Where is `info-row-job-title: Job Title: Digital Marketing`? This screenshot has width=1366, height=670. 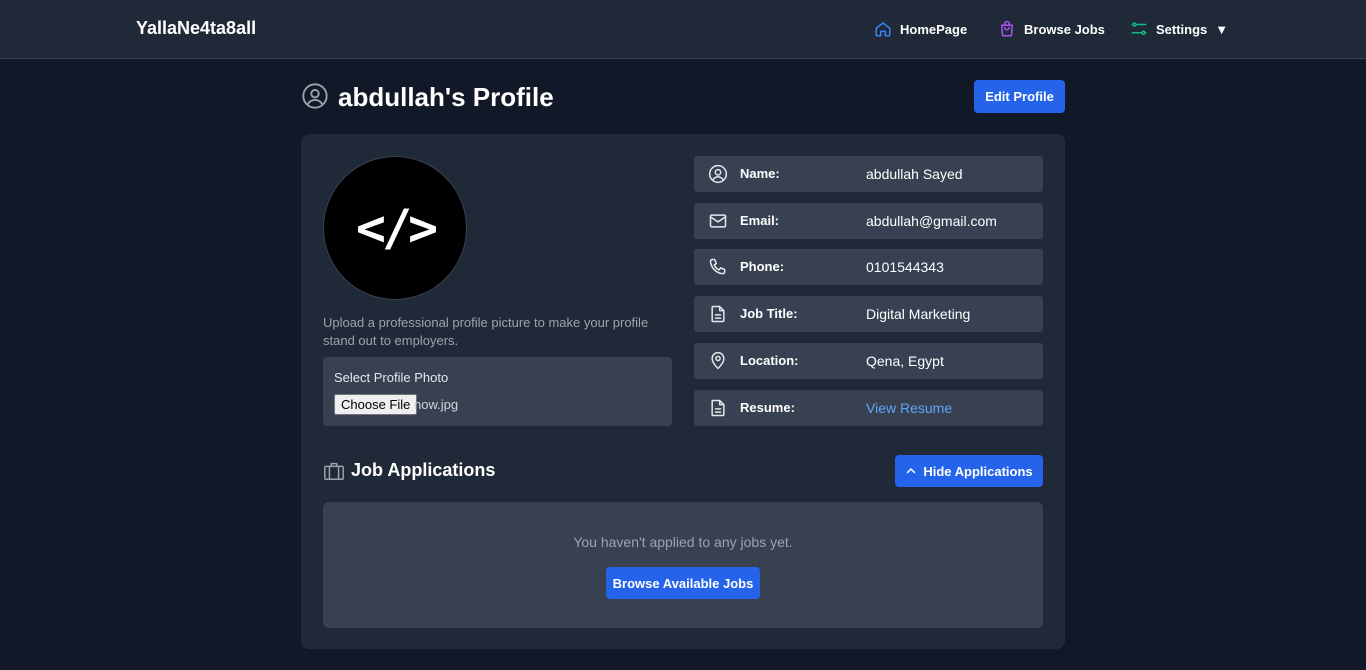
info-row-job-title: Job Title: Digital Marketing is located at coordinates (868, 314).